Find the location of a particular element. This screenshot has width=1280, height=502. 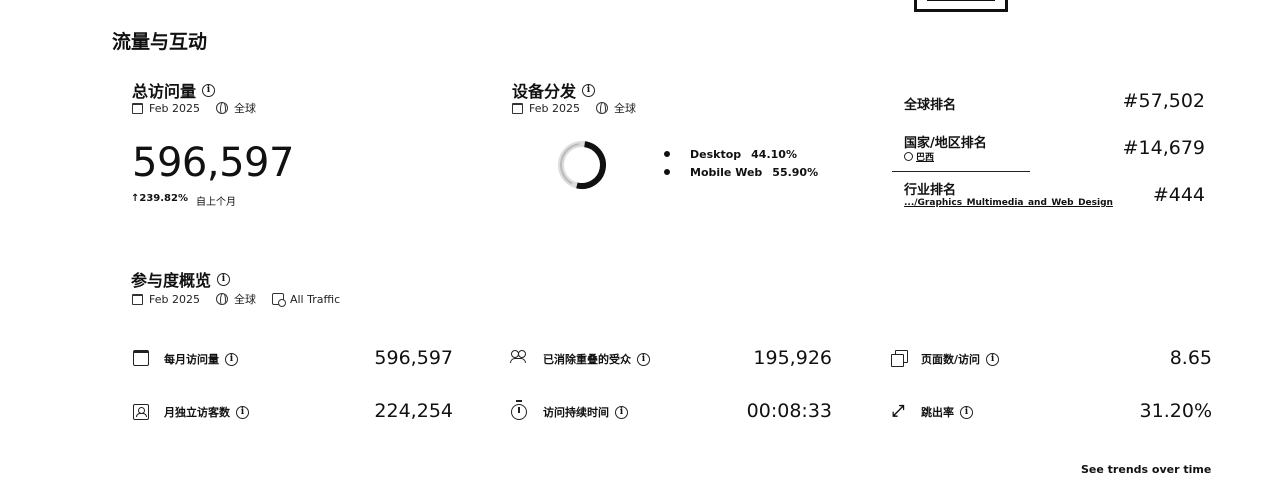

flag-icon is located at coordinates (908, 156).